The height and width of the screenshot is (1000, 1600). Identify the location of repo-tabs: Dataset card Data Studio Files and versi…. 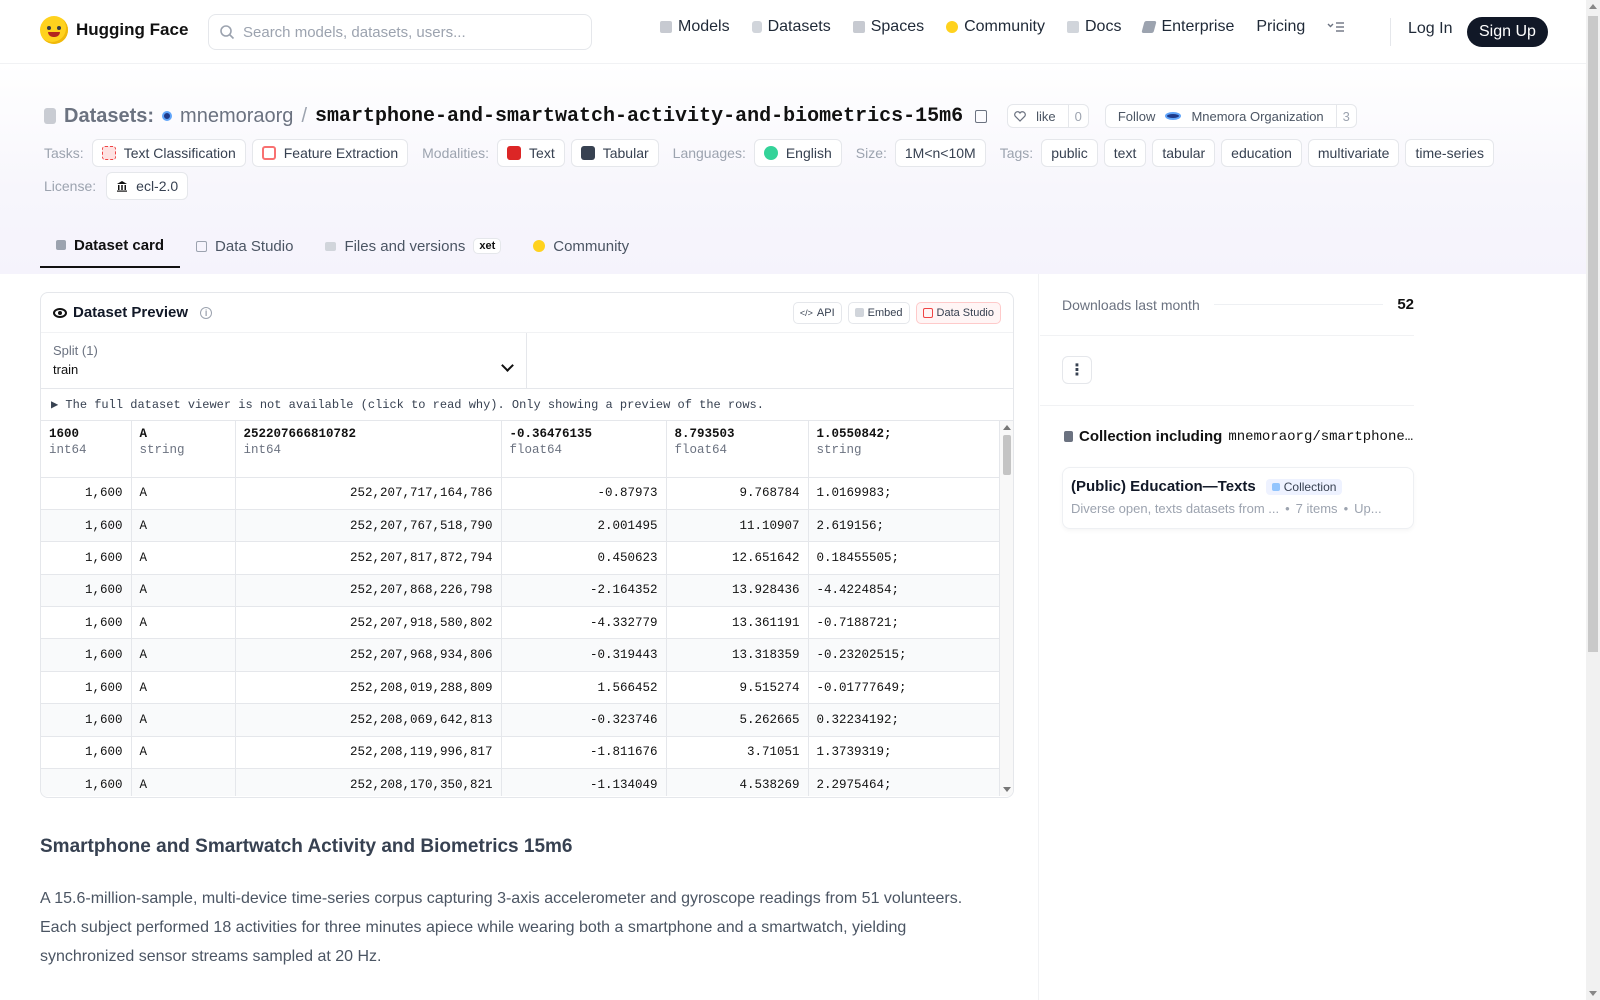
(342, 246).